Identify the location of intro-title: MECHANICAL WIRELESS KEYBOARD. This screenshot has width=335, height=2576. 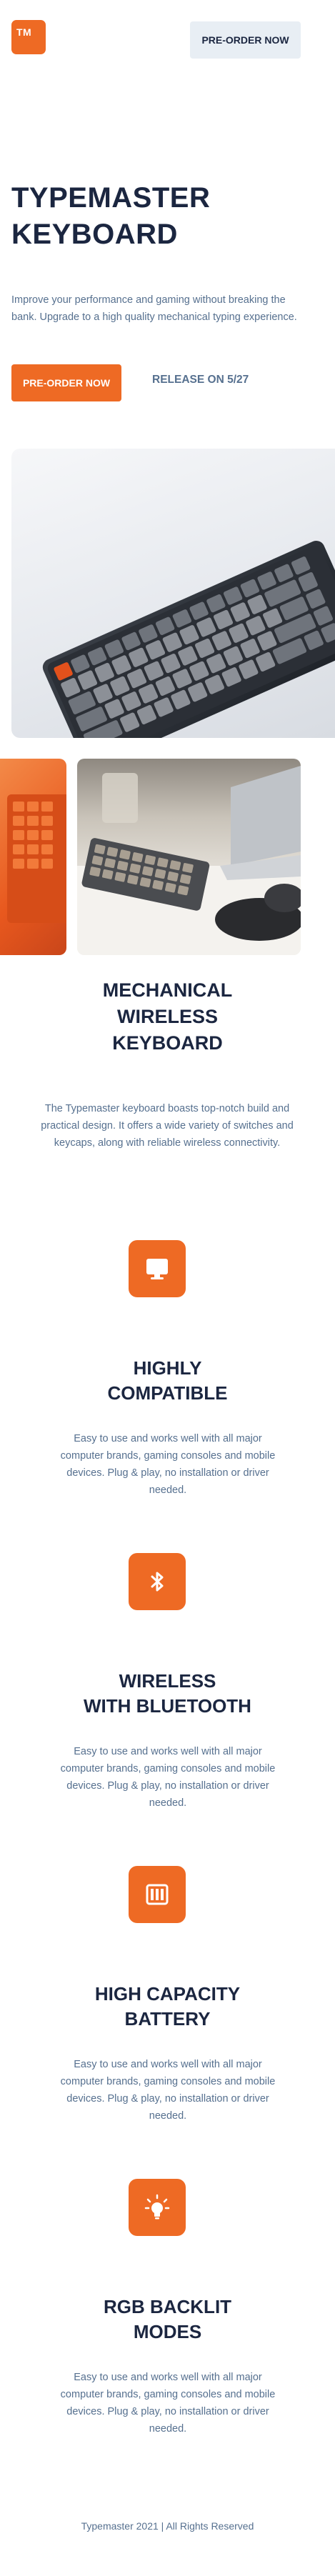
(167, 1017).